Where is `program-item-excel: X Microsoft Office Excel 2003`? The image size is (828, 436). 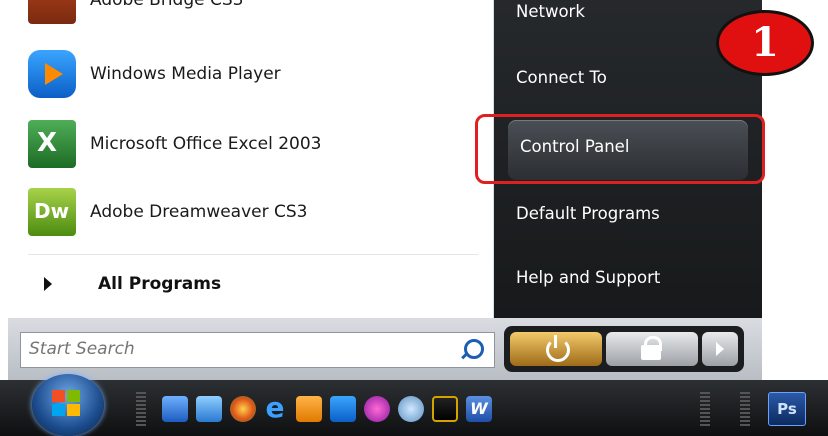 program-item-excel: X Microsoft Office Excel 2003 is located at coordinates (175, 144).